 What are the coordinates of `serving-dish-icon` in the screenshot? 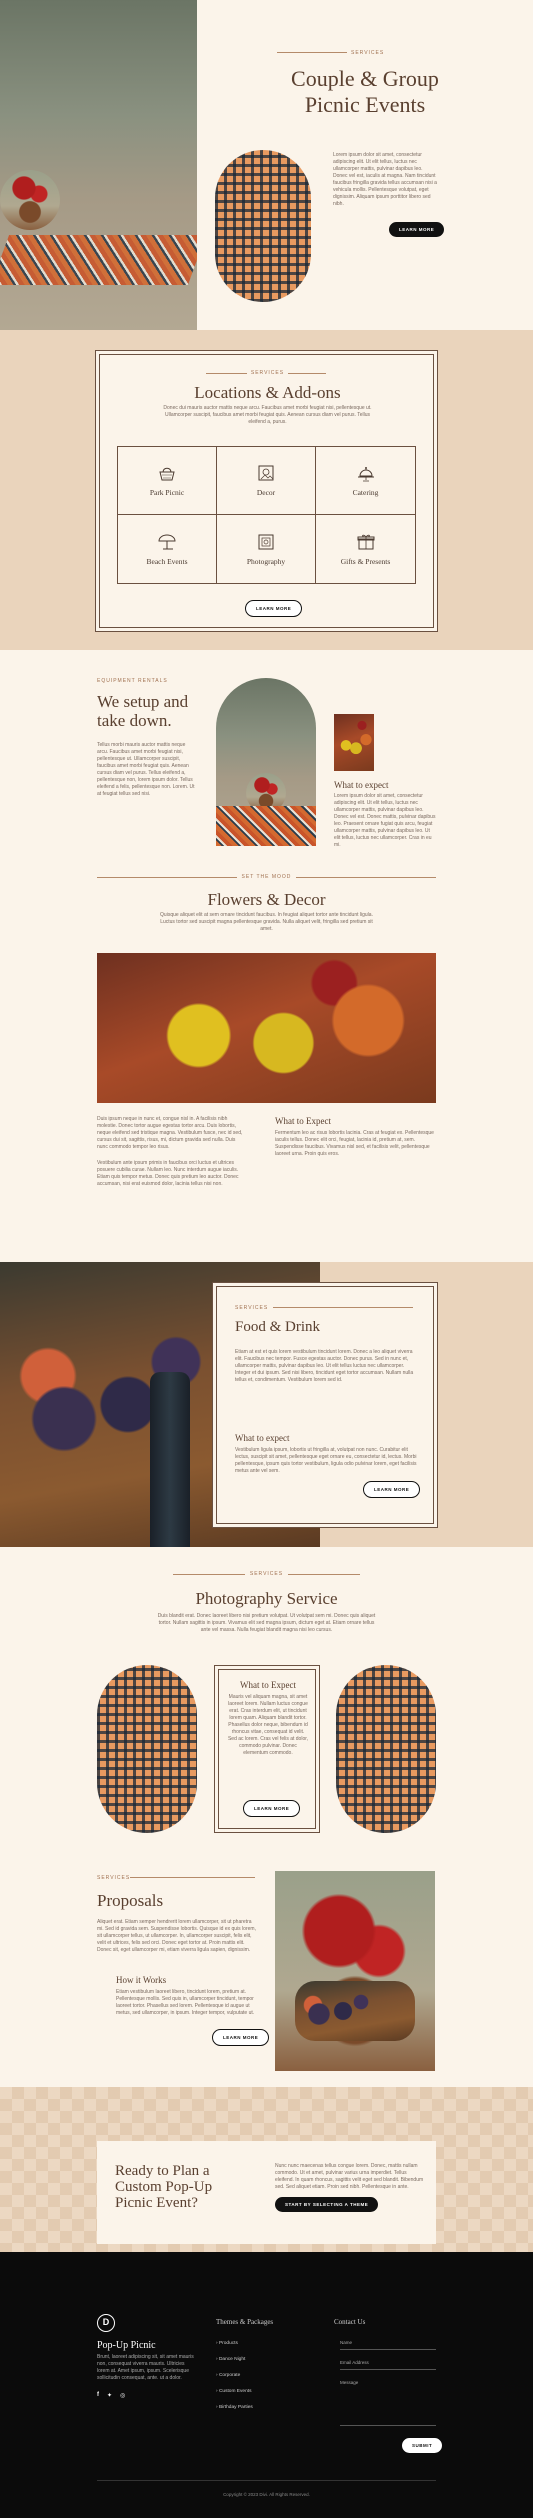 It's located at (365, 474).